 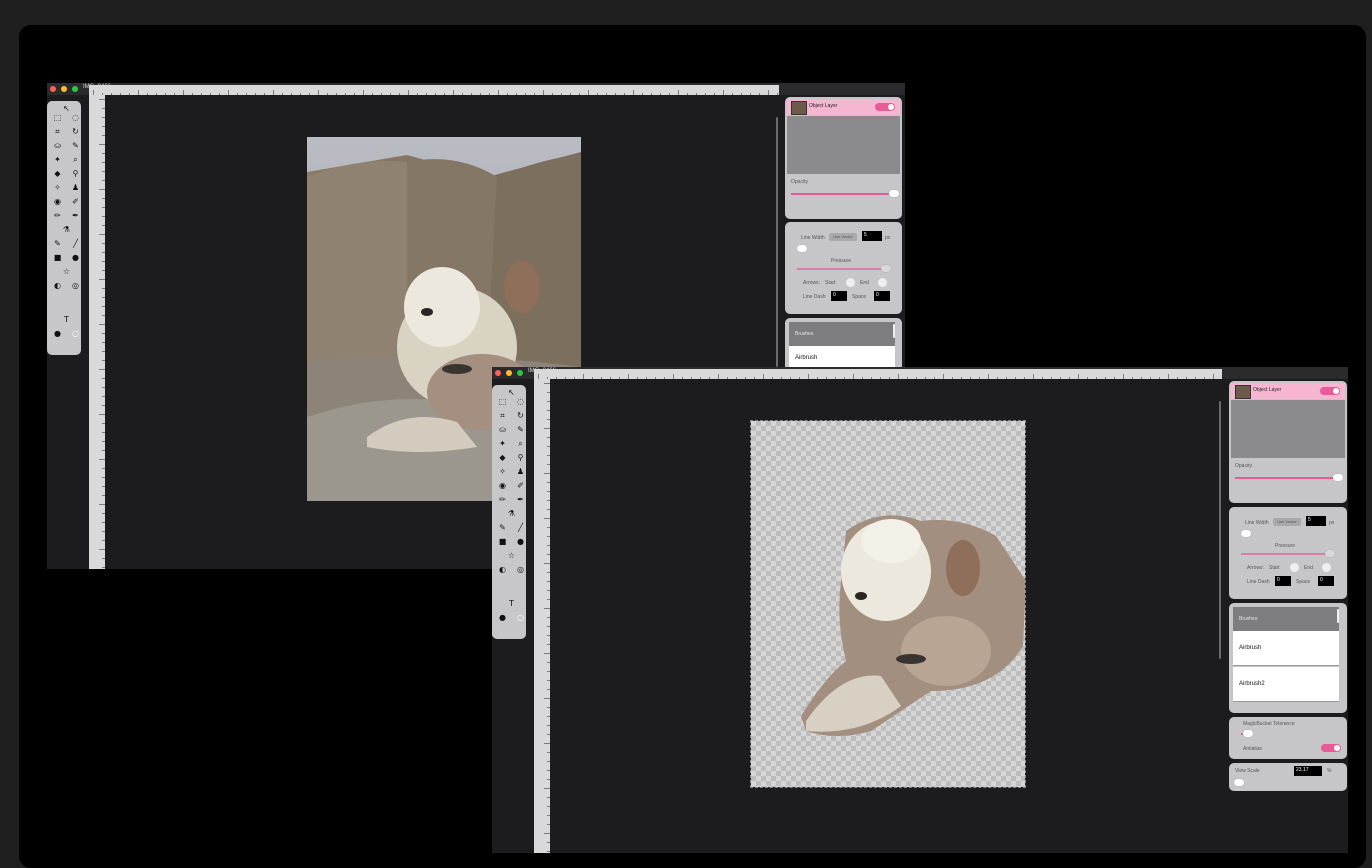 What do you see at coordinates (75, 117) in the screenshot?
I see `lasso-icon: ◌` at bounding box center [75, 117].